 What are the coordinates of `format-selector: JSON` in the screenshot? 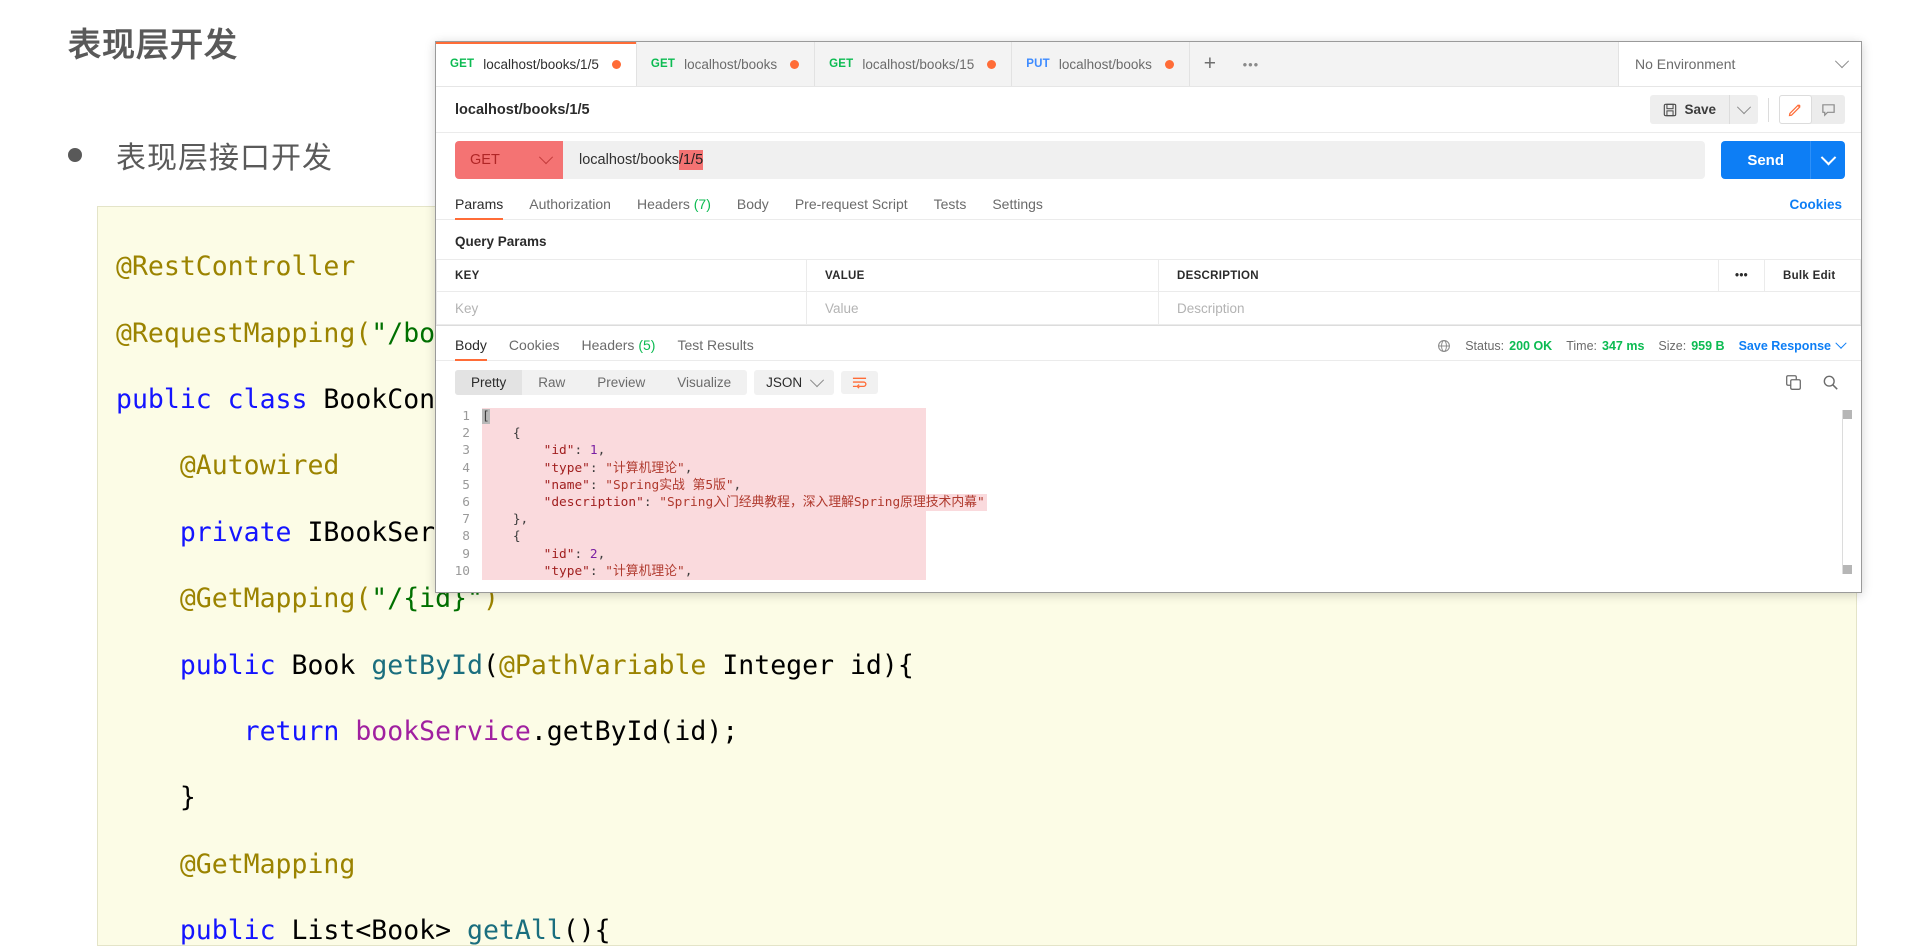 It's located at (794, 382).